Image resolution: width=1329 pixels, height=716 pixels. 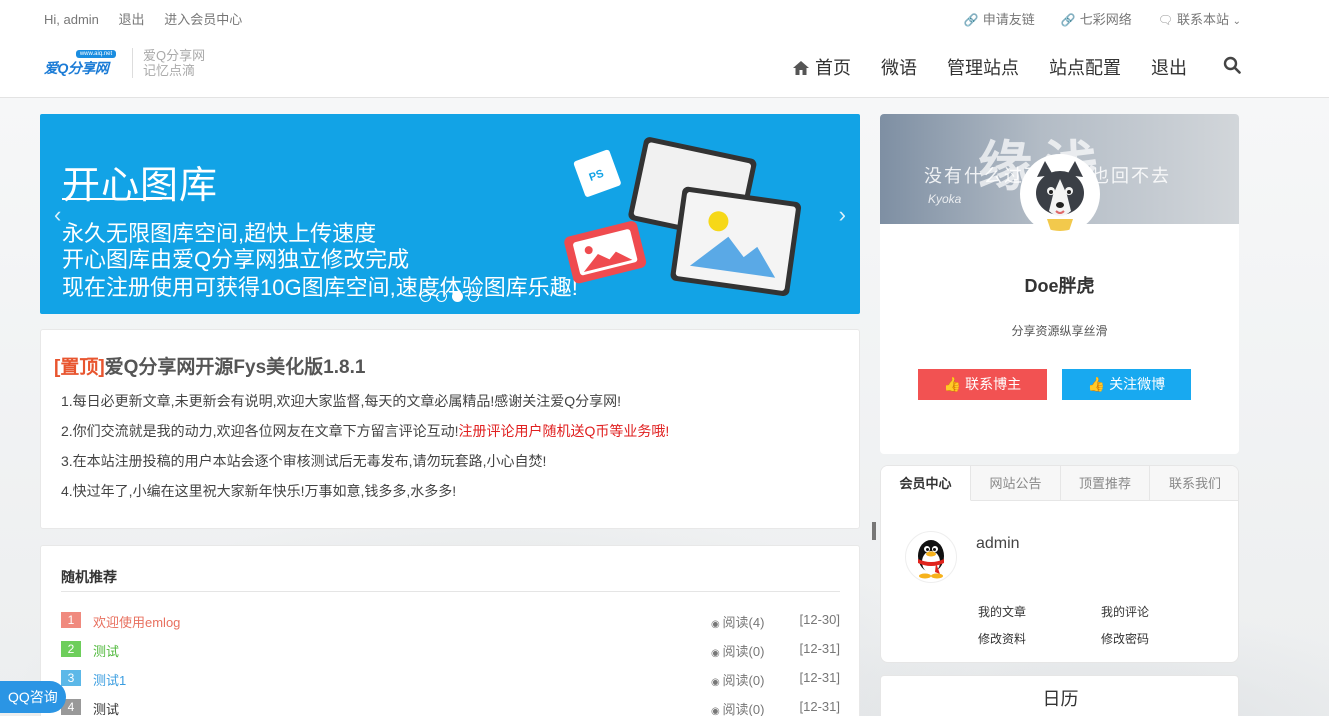 What do you see at coordinates (203, 19) in the screenshot?
I see `member-center-link: 进入会员中心` at bounding box center [203, 19].